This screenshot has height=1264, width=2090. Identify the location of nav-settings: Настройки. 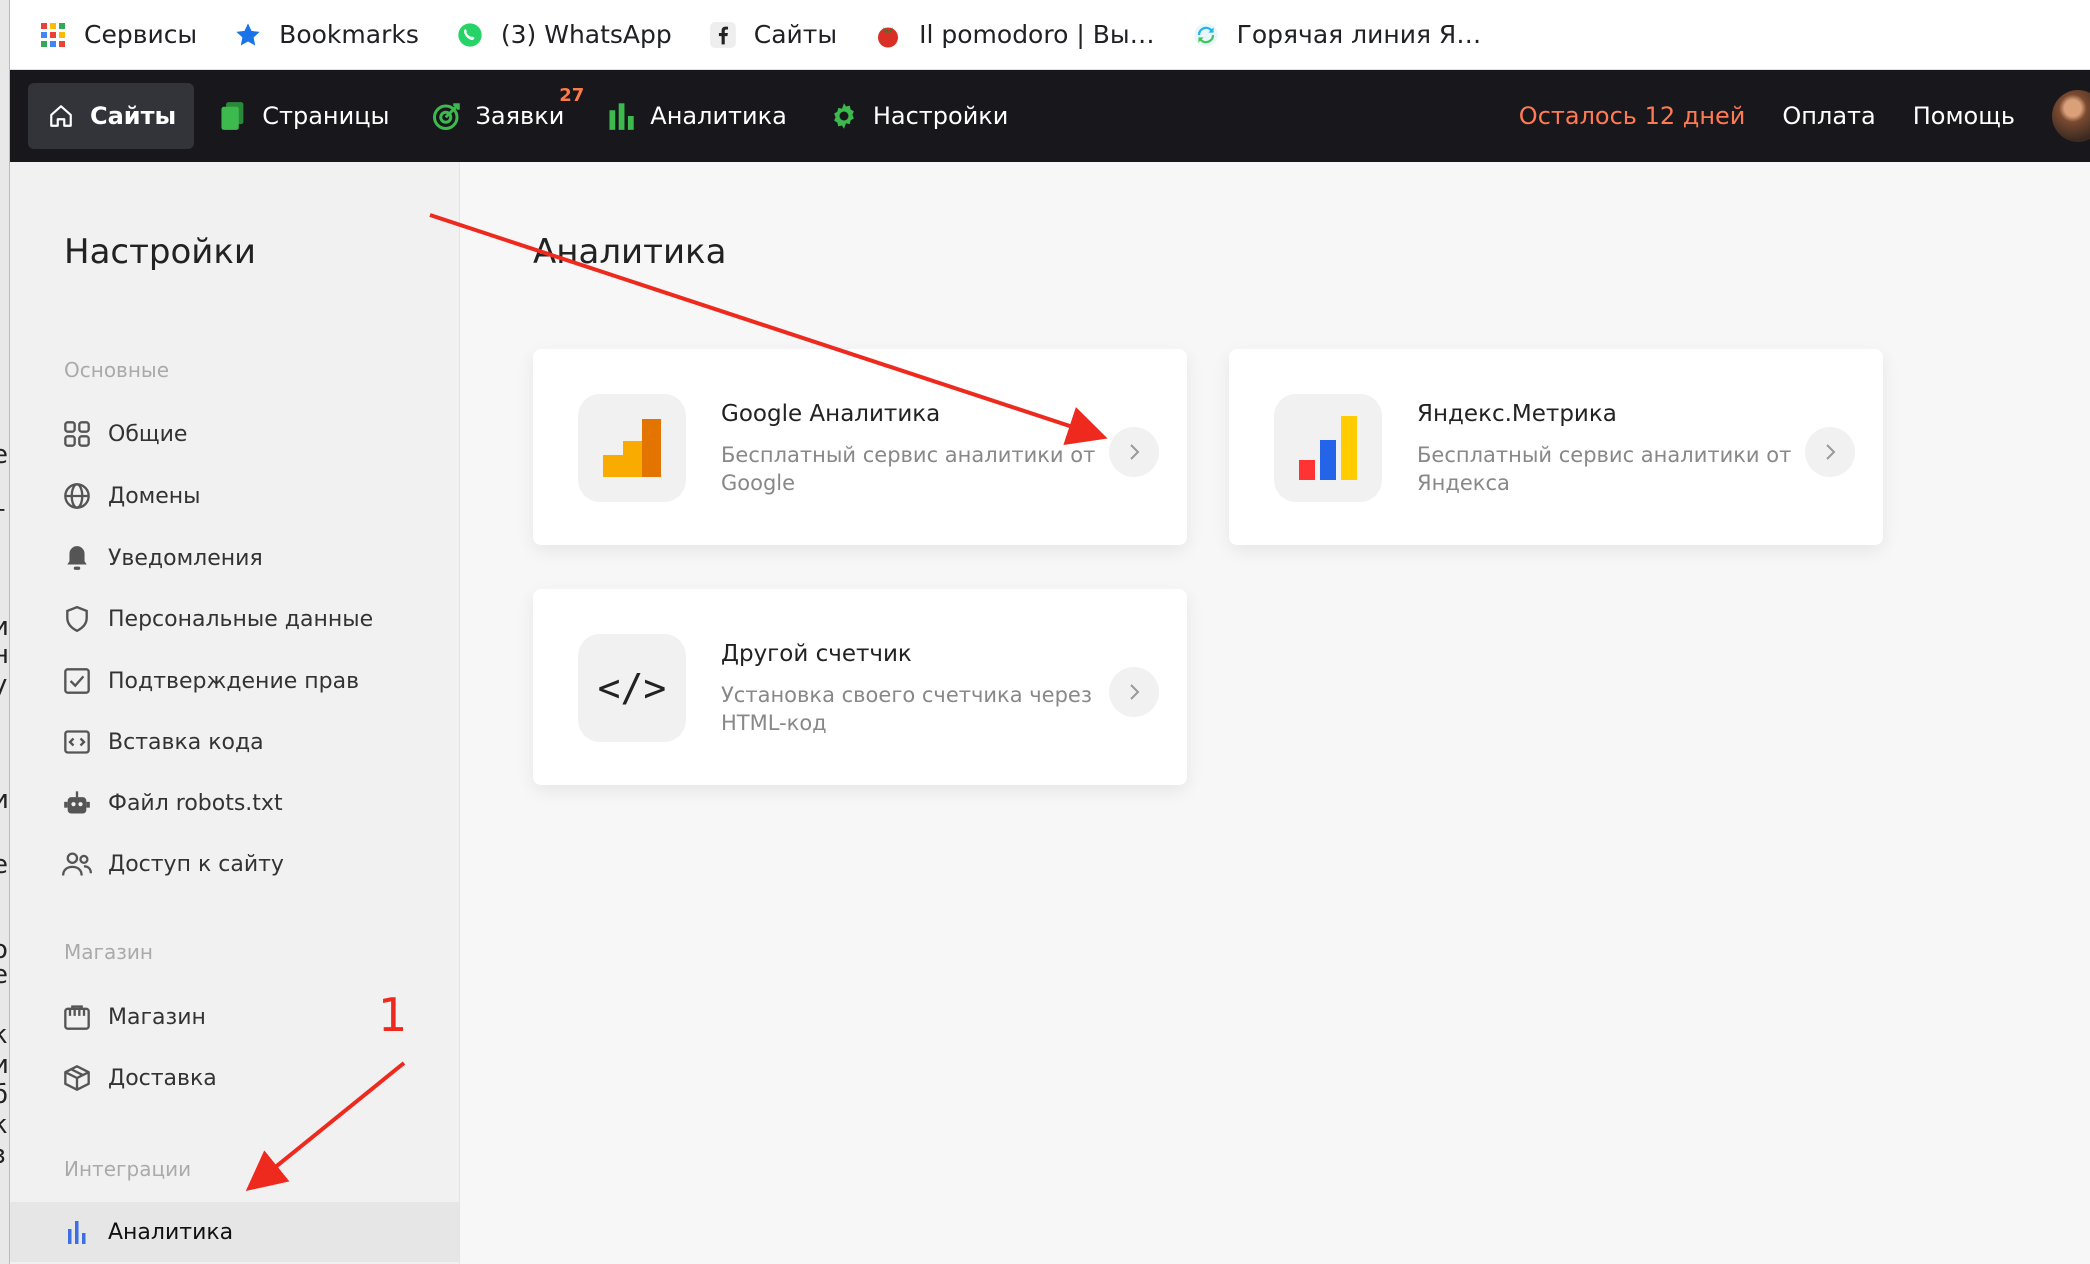
(919, 116).